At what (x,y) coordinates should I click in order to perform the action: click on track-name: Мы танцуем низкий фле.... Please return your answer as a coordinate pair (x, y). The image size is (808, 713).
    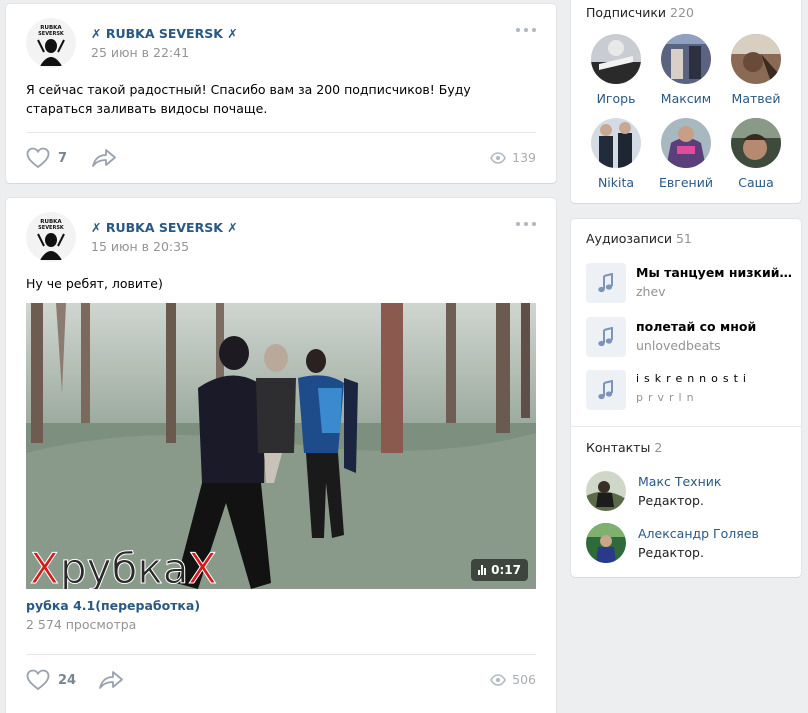
    Looking at the image, I should click on (716, 272).